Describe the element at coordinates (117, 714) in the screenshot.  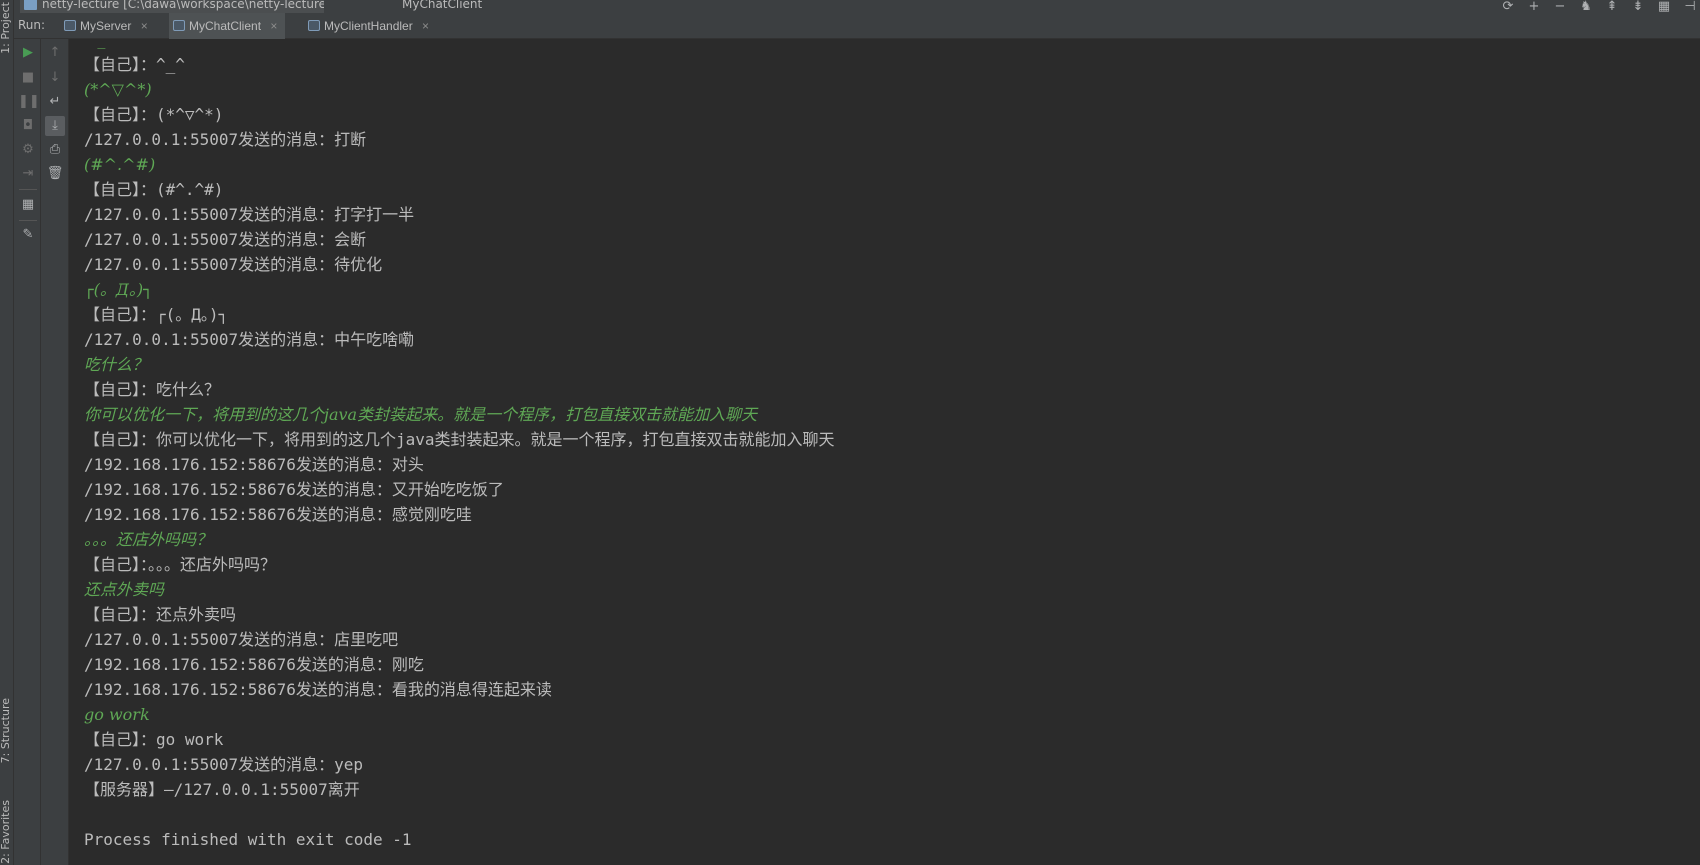
I see `console-input-line: go work` at that location.